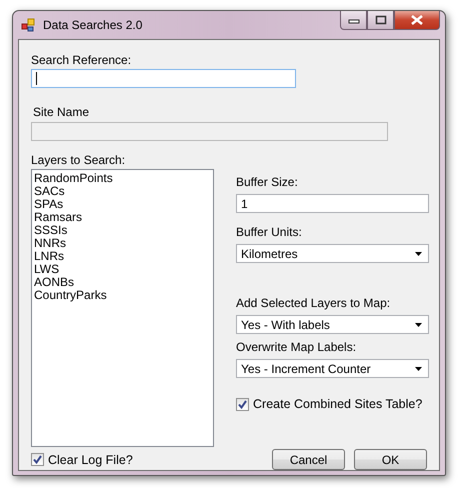 The height and width of the screenshot is (491, 458). What do you see at coordinates (92, 25) in the screenshot?
I see `window-title: Data Searches 2.0` at bounding box center [92, 25].